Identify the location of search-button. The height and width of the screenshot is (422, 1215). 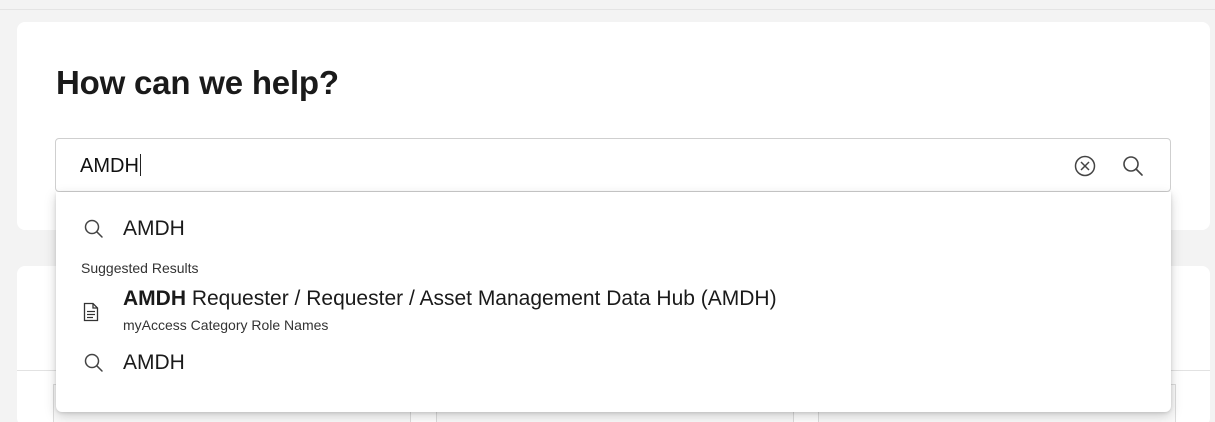
(1133, 166).